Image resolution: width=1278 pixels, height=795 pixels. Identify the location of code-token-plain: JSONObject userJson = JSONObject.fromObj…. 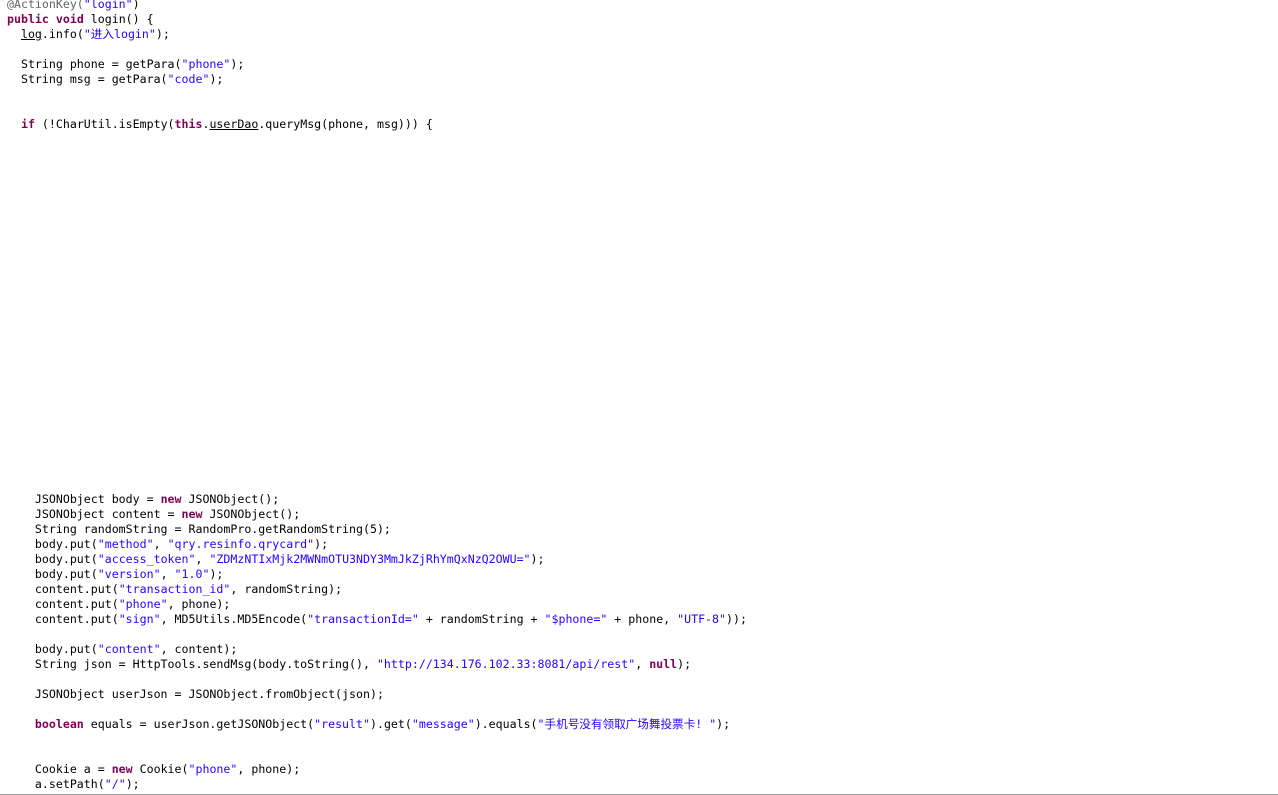
(195, 694).